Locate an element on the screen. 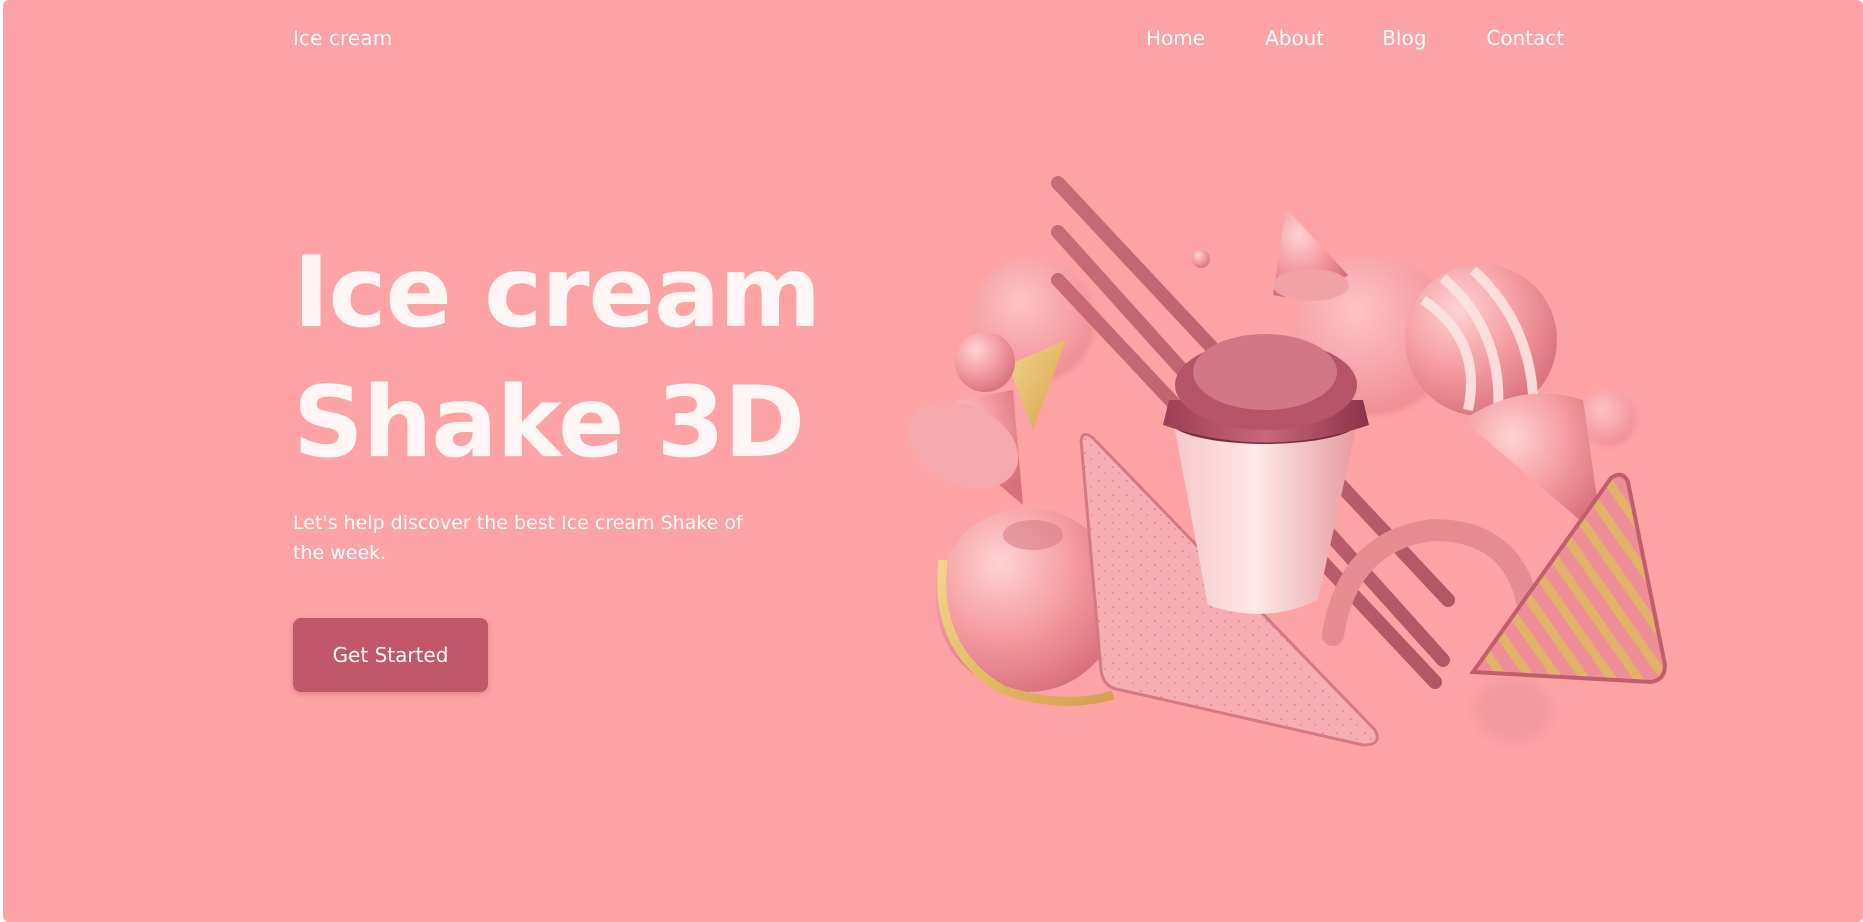  cup-lid-top-shape is located at coordinates (1266, 385).